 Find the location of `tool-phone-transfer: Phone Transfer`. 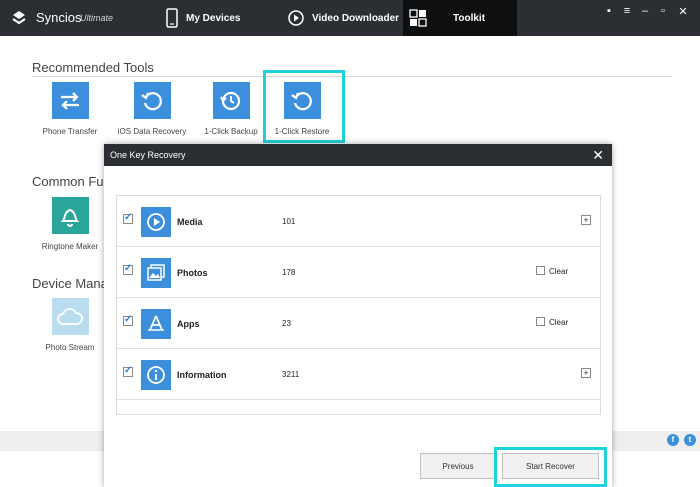

tool-phone-transfer: Phone Transfer is located at coordinates (70, 109).